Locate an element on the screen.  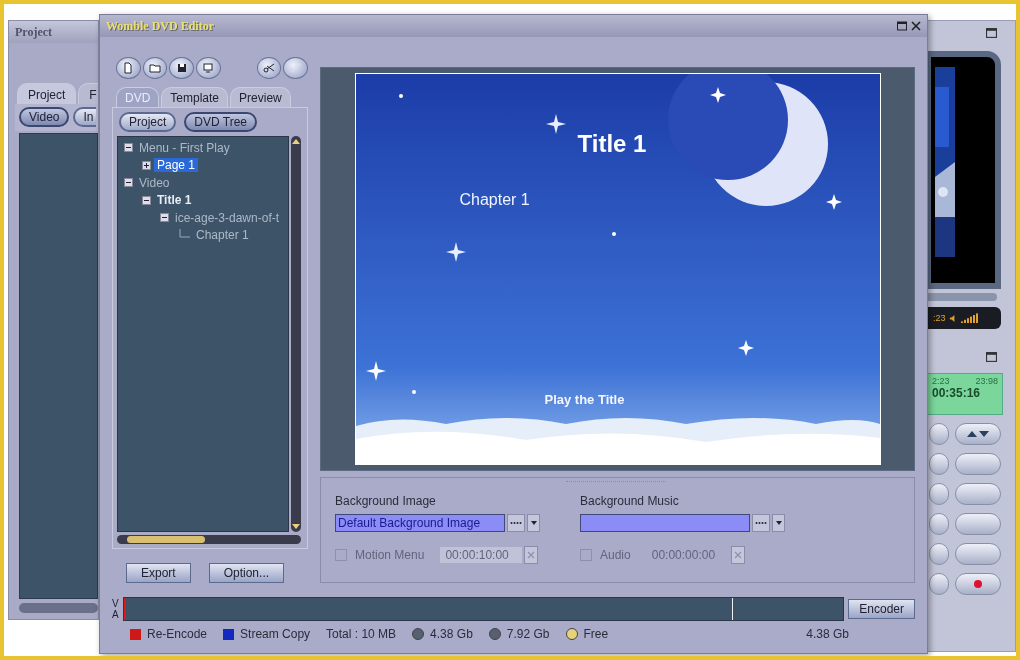
timeline-track is located at coordinates (483, 609).